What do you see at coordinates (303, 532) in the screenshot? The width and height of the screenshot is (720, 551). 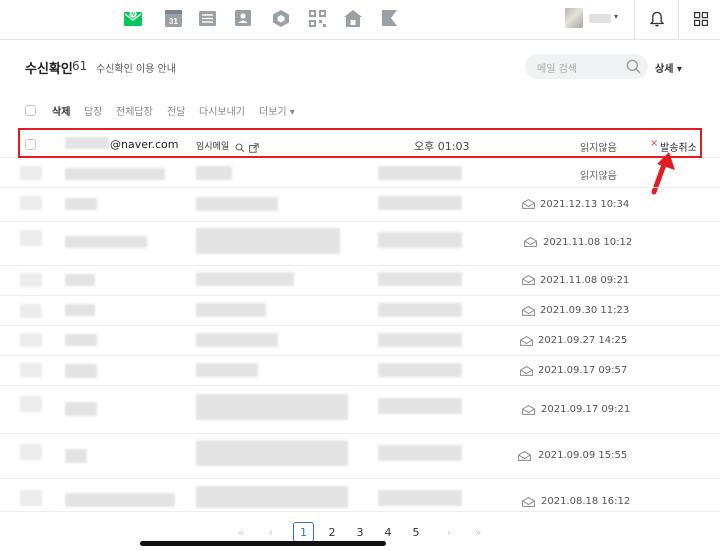 I see `page-1-button: 1` at bounding box center [303, 532].